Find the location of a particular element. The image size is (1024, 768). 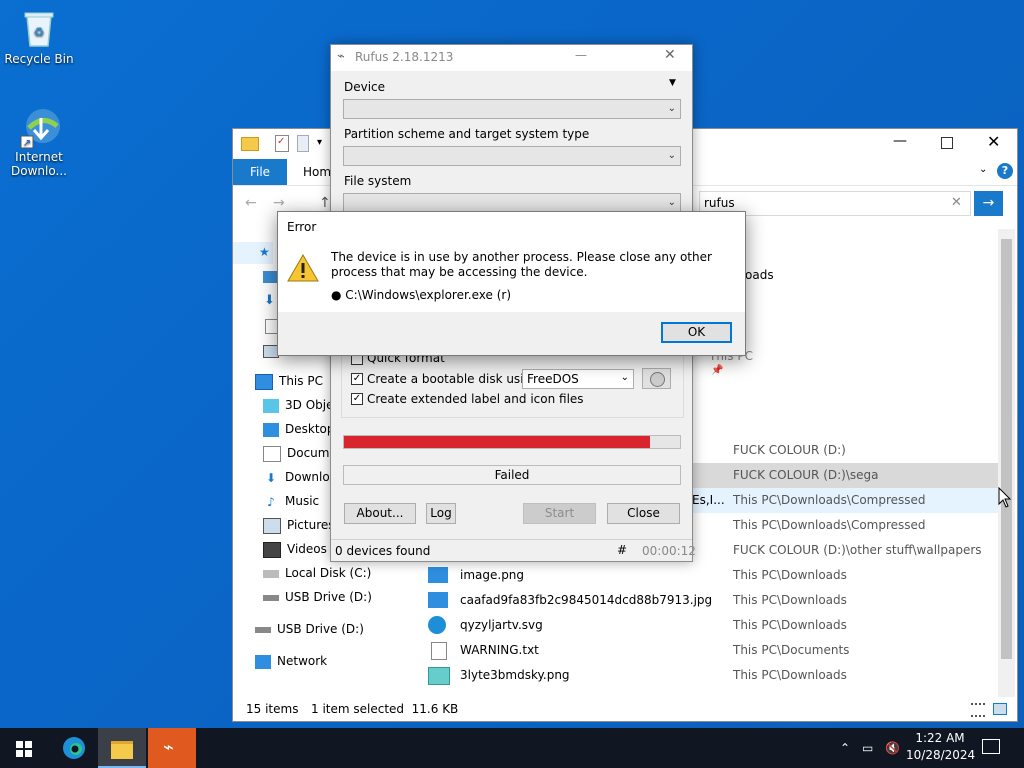

edge-file-icon is located at coordinates (437, 625).